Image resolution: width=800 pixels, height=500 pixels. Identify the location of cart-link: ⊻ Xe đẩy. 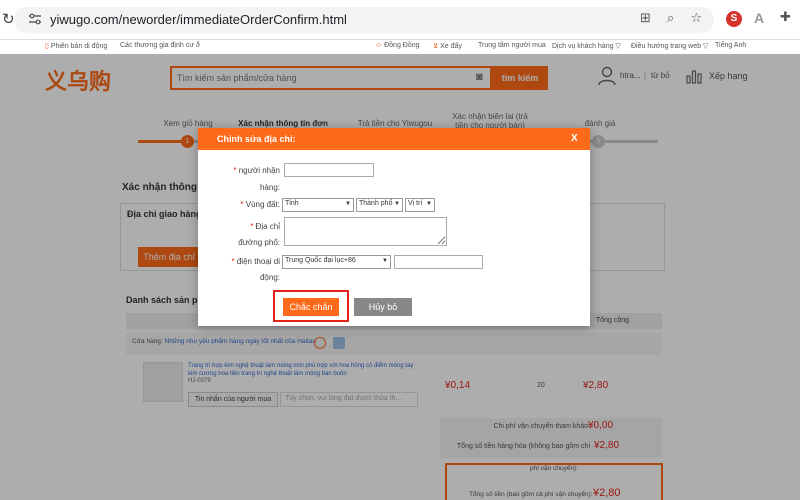
(447, 46).